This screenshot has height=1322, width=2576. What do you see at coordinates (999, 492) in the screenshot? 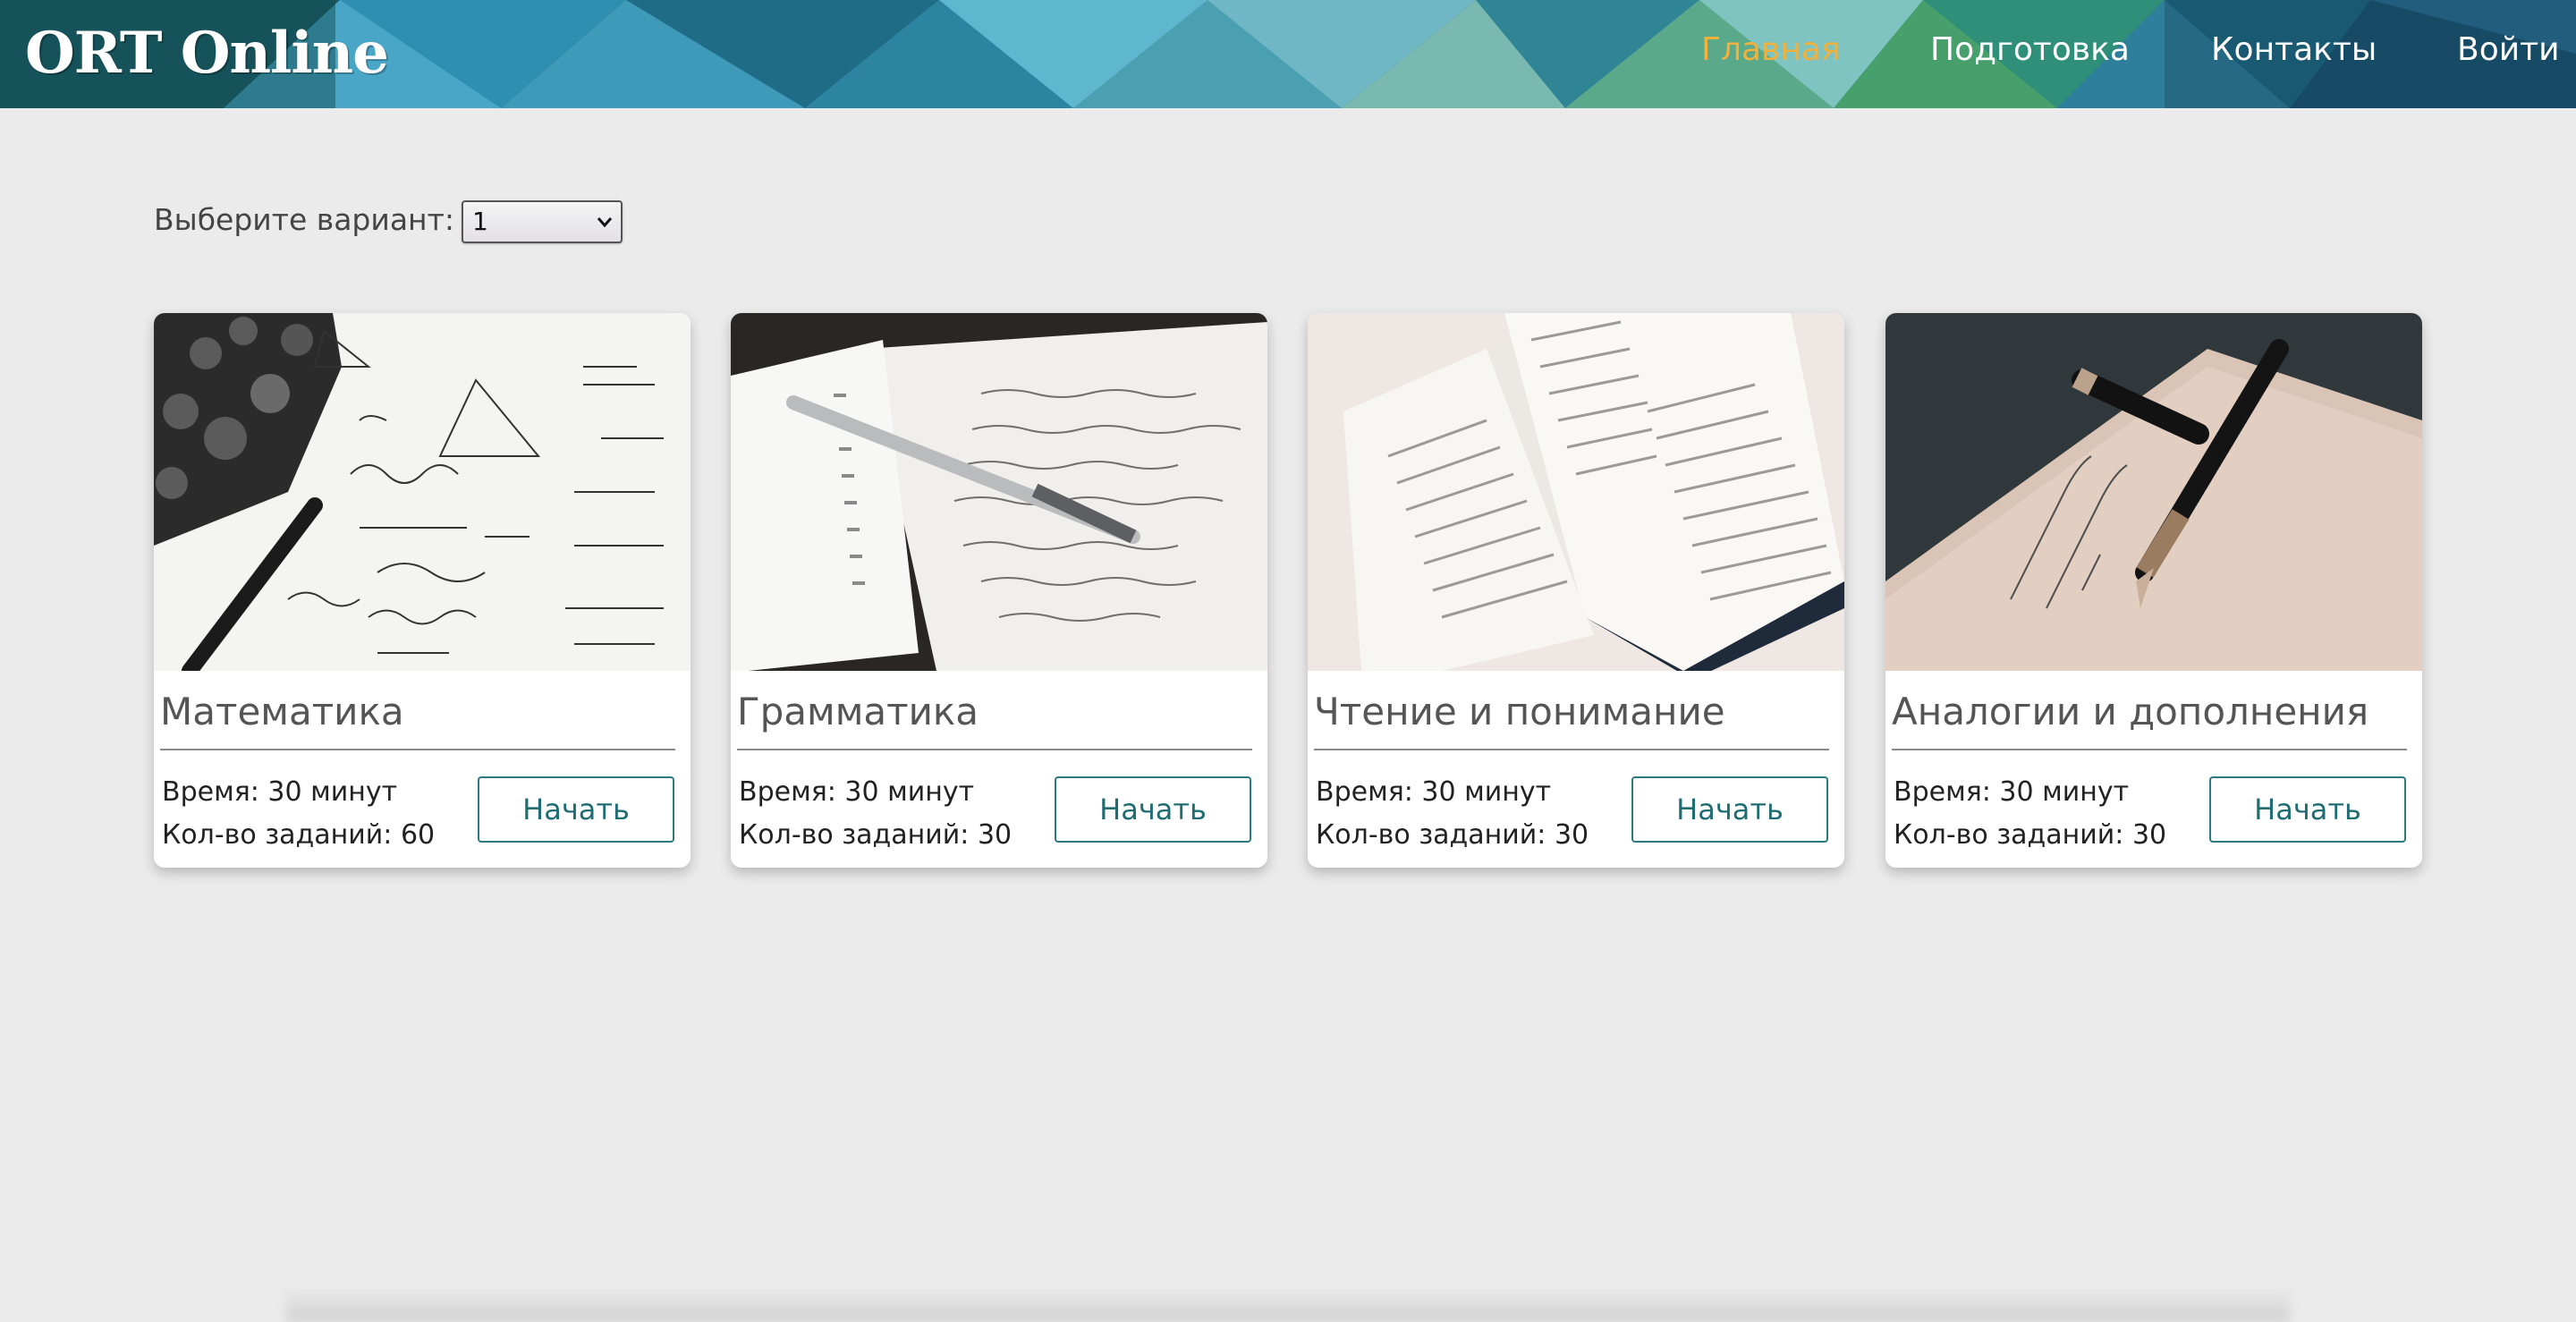
I see `grammar-image` at bounding box center [999, 492].